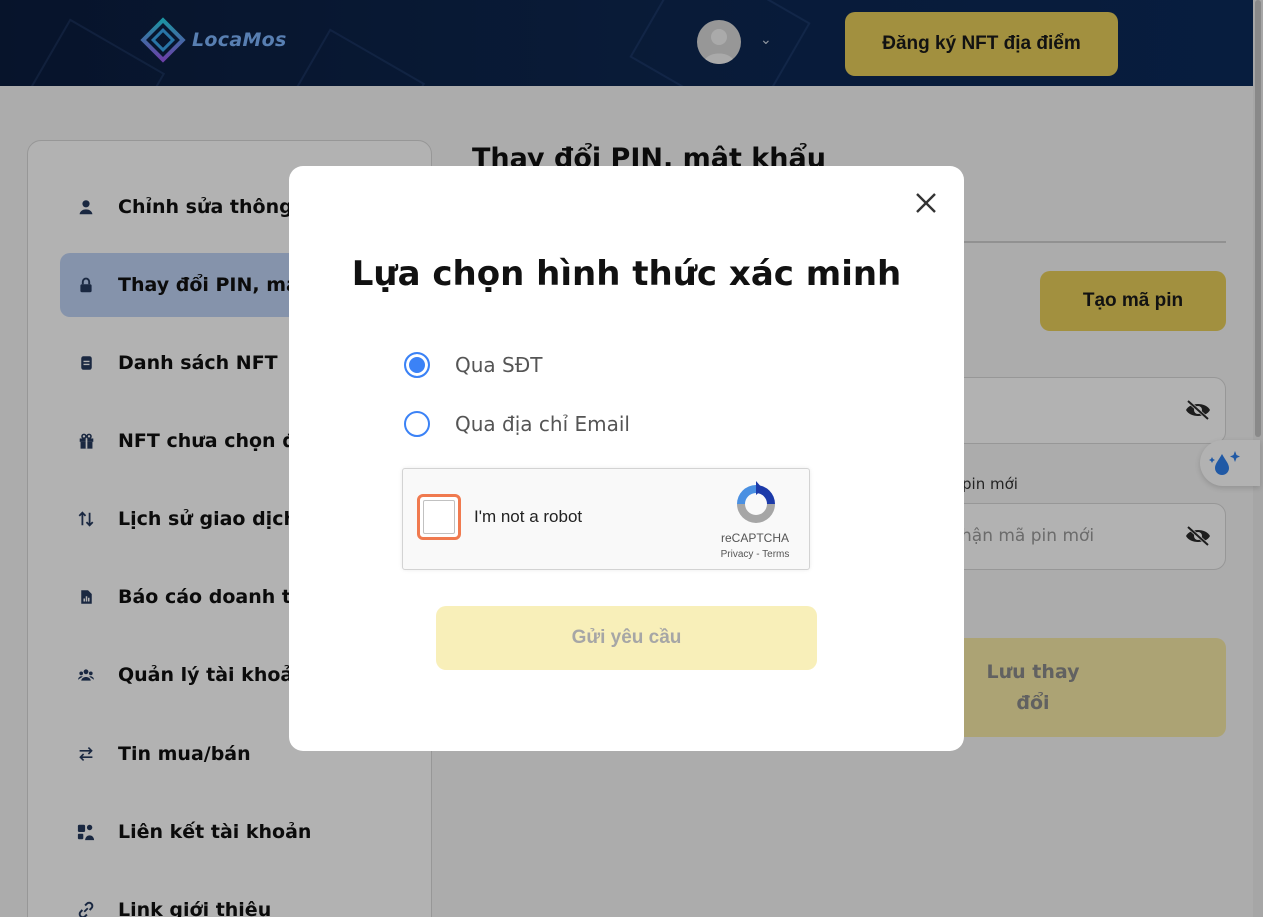 This screenshot has width=1263, height=917. I want to click on option-label: Qua SĐT, so click(499, 365).